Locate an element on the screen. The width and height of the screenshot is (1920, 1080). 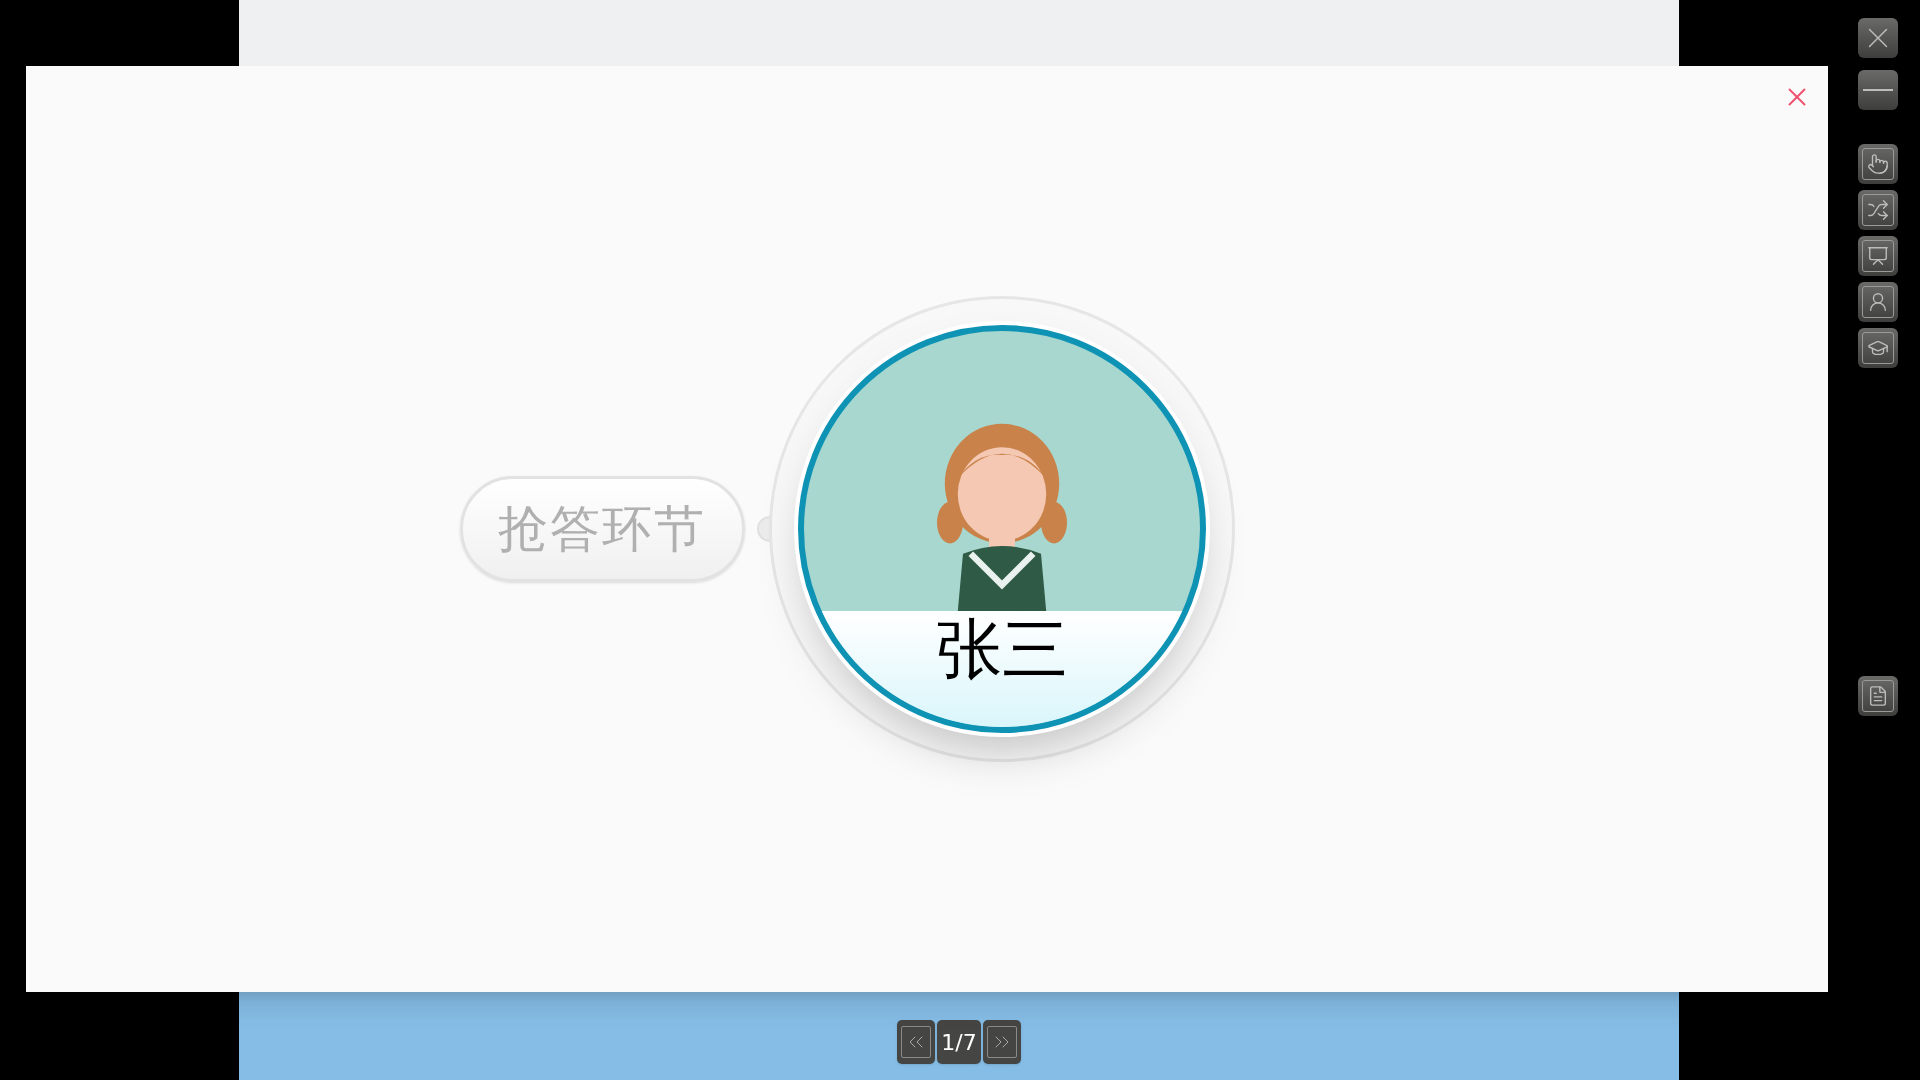
next-page-button is located at coordinates (1001, 1042).